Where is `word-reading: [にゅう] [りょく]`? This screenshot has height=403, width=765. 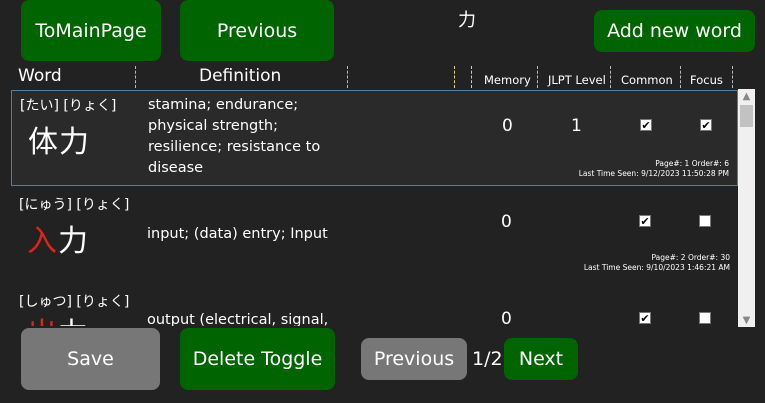 word-reading: [にゅう] [りょく] is located at coordinates (74, 205).